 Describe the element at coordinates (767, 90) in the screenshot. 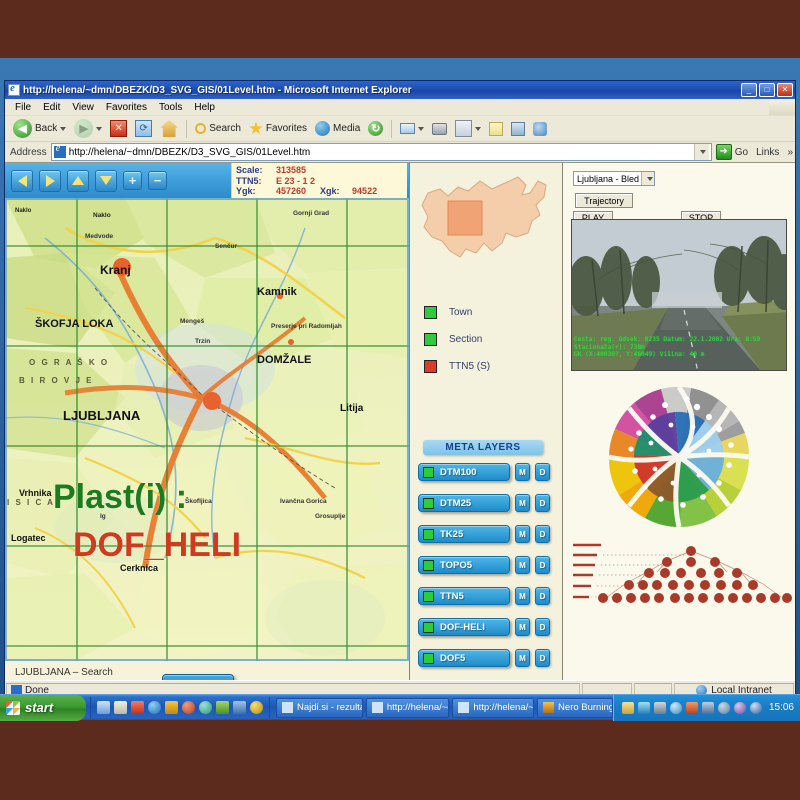

I see `maximize-button: □` at that location.